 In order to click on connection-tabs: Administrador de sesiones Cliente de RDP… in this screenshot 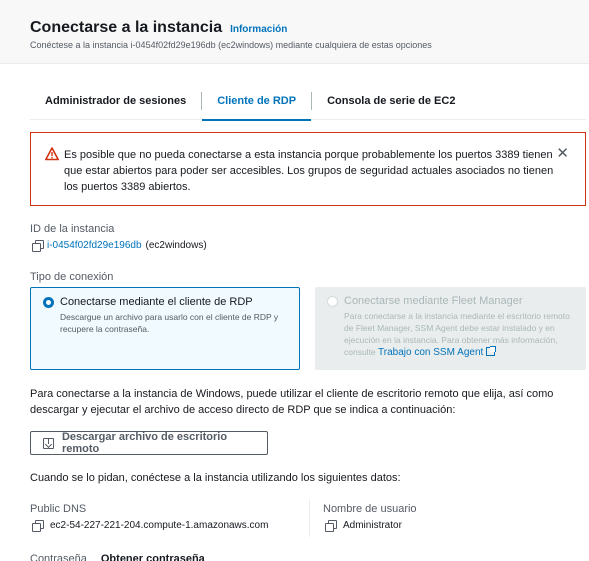, I will do `click(308, 101)`.